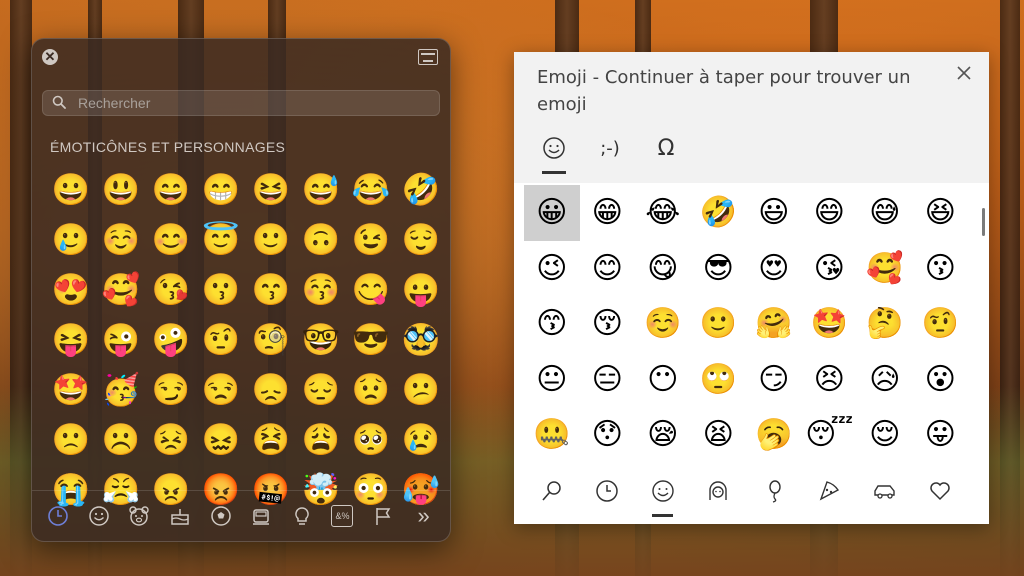  I want to click on win-emoji-cell: 😶, so click(663, 380).